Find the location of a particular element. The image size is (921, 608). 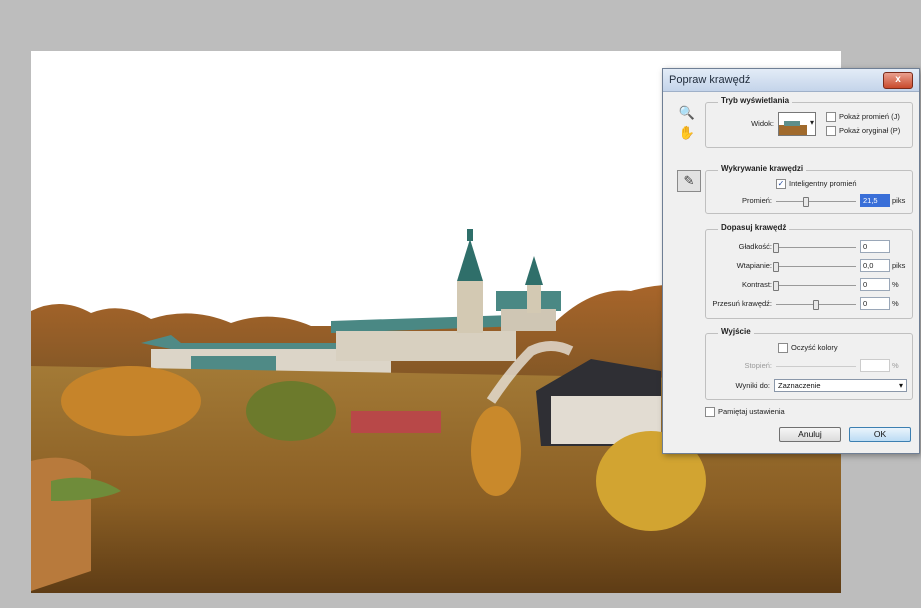

view-label: Widok: is located at coordinates (762, 123).